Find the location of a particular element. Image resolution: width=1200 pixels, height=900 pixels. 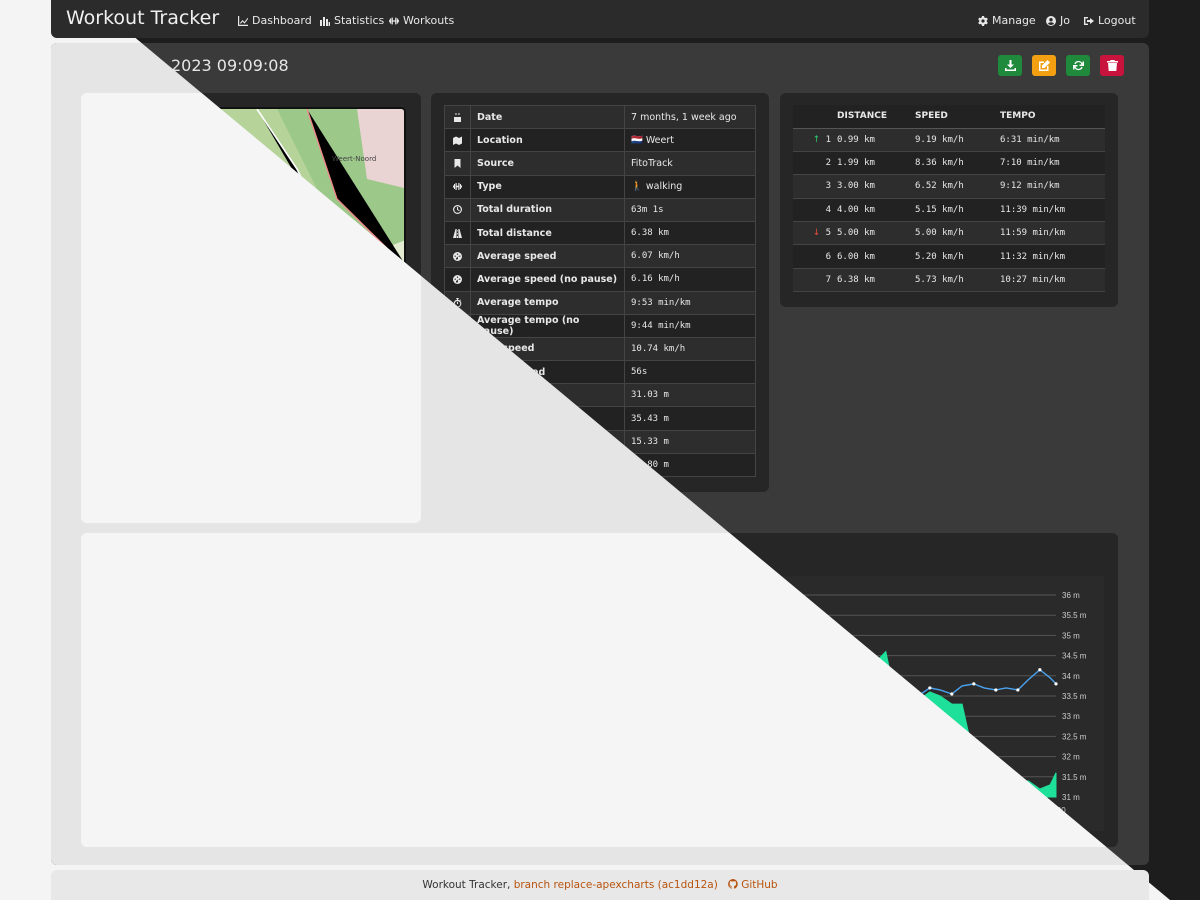

gear-icon is located at coordinates (983, 20).